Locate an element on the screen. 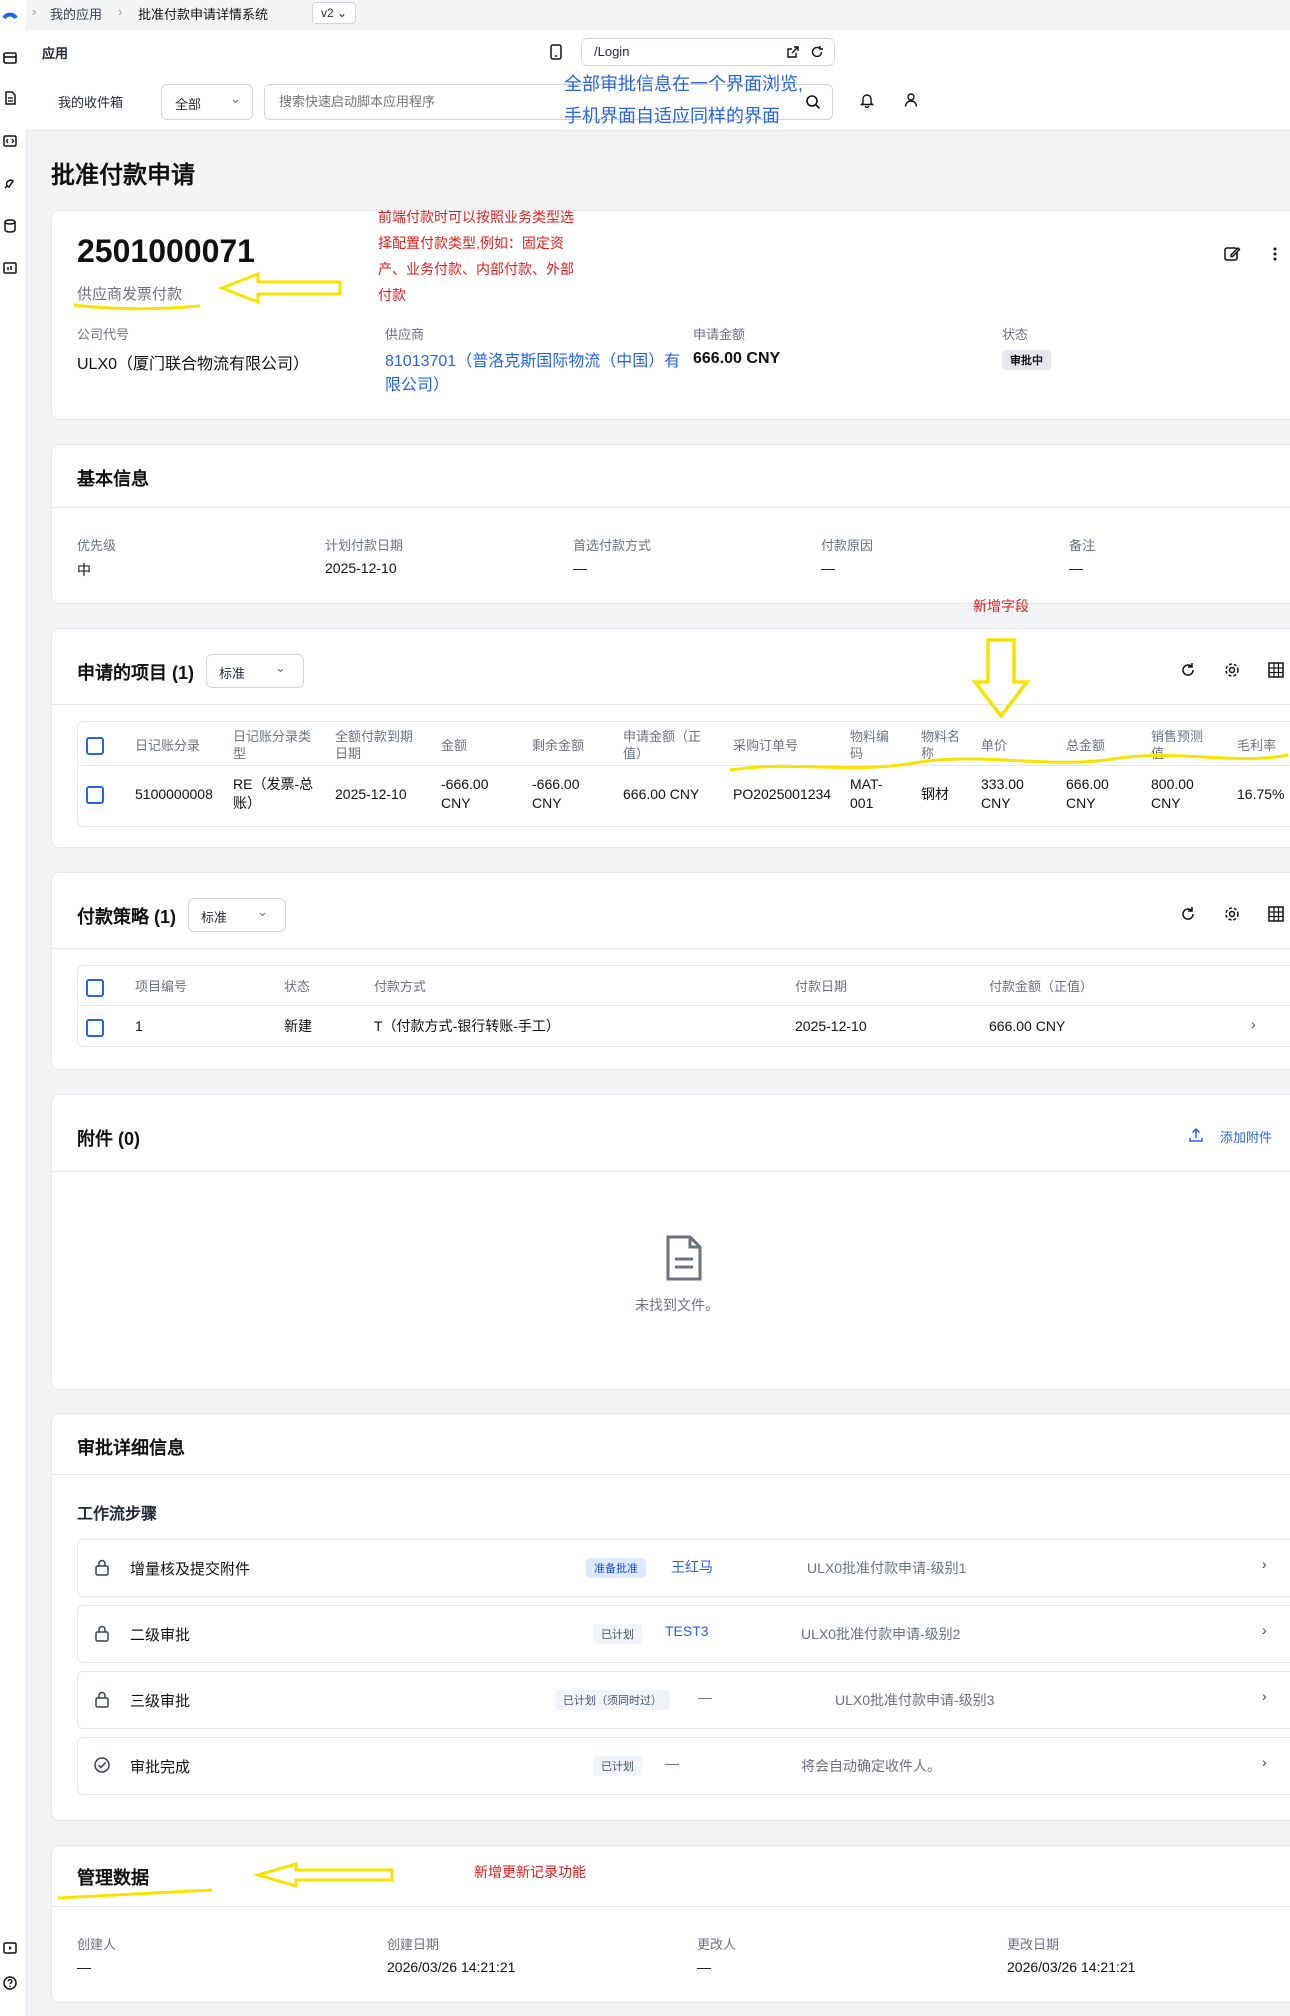  th-item-number: 项目编号 is located at coordinates (161, 986).